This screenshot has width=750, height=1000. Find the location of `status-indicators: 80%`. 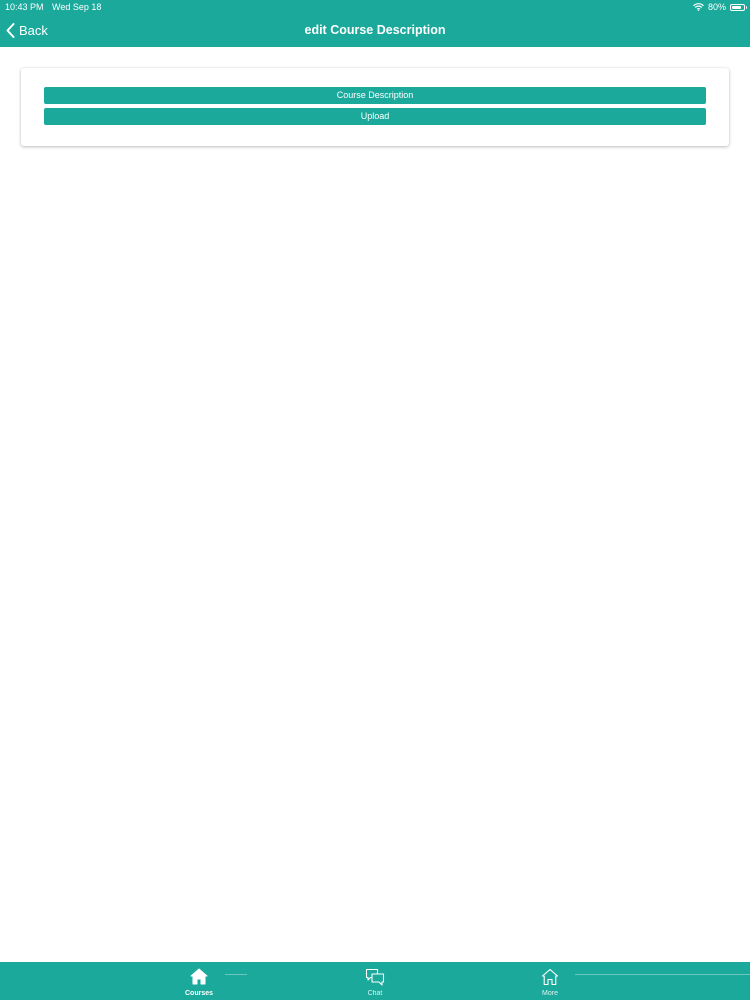

status-indicators: 80% is located at coordinates (720, 7).